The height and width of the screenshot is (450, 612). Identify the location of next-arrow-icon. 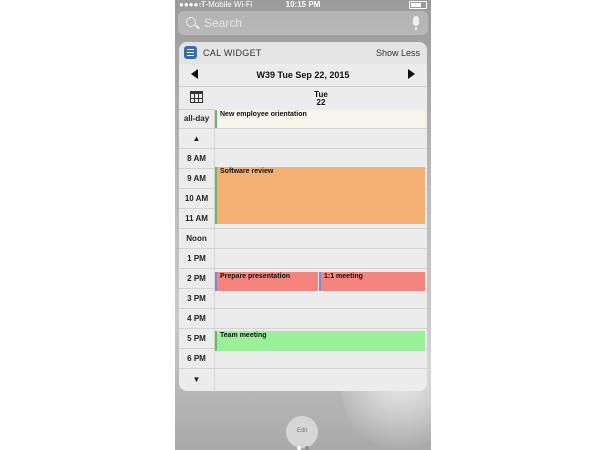
(411, 74).